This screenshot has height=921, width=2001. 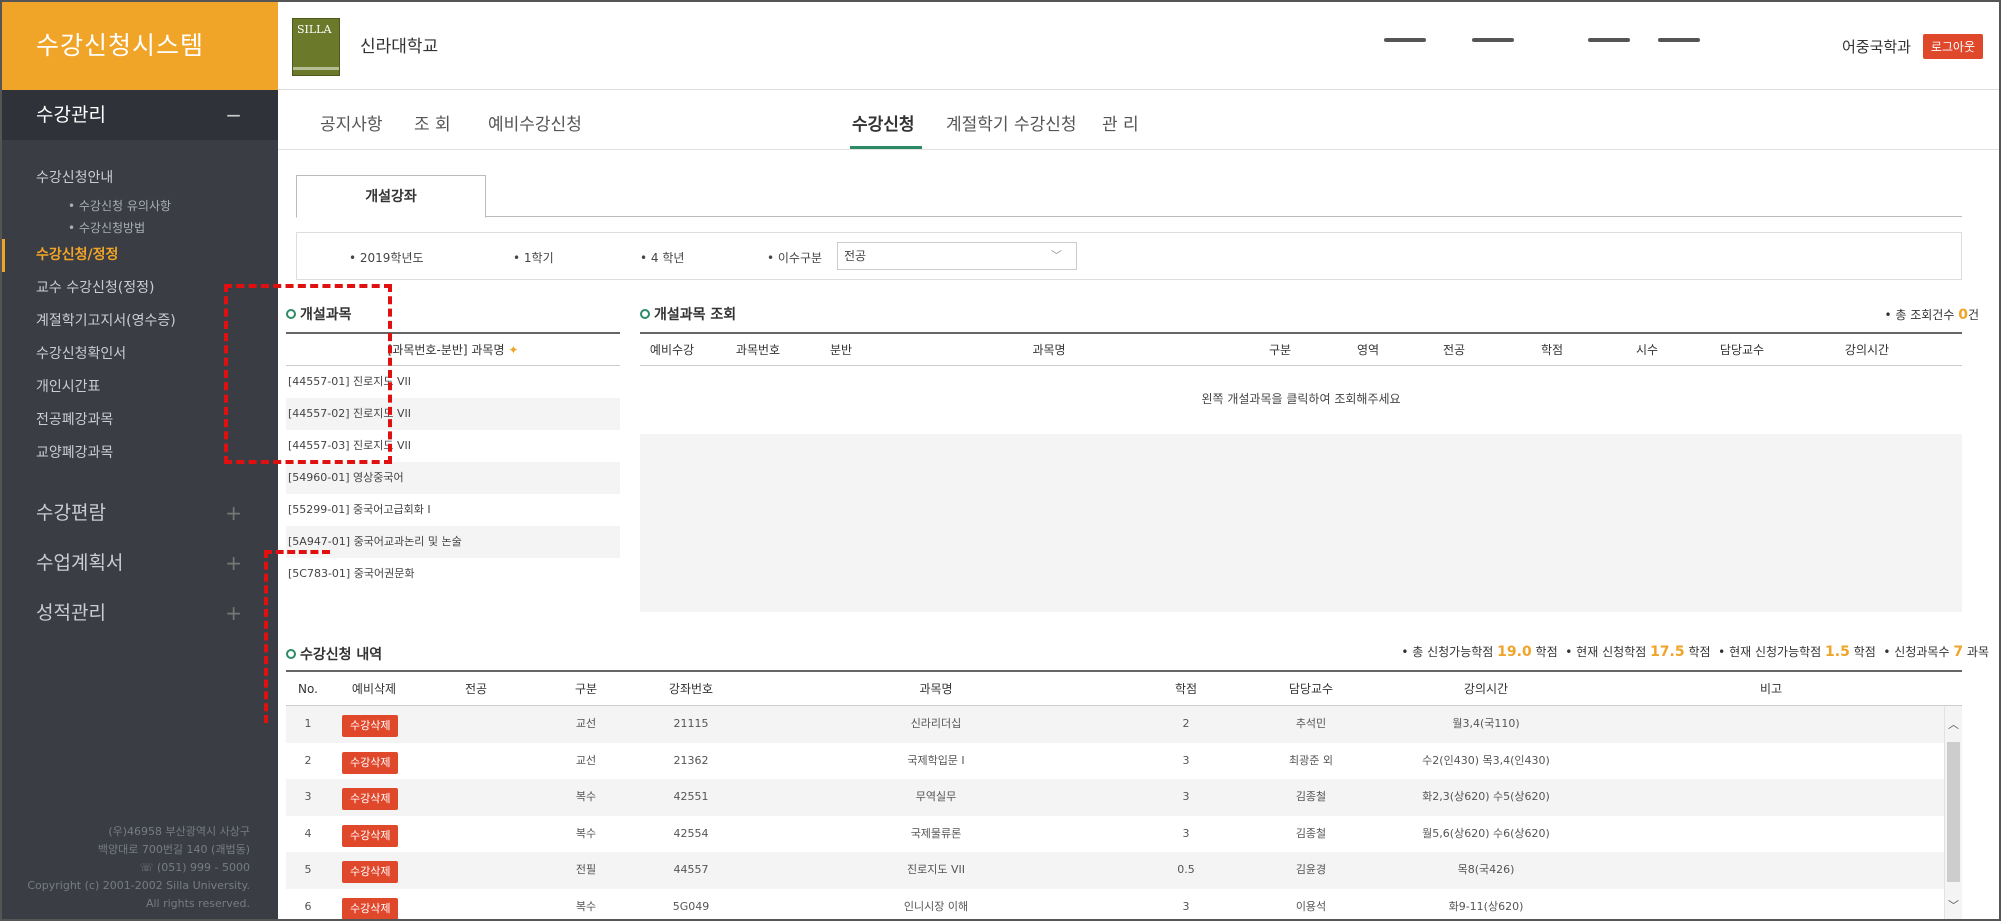 What do you see at coordinates (1447, 652) in the screenshot?
I see `total-credit-label: • 총 신청가능학점` at bounding box center [1447, 652].